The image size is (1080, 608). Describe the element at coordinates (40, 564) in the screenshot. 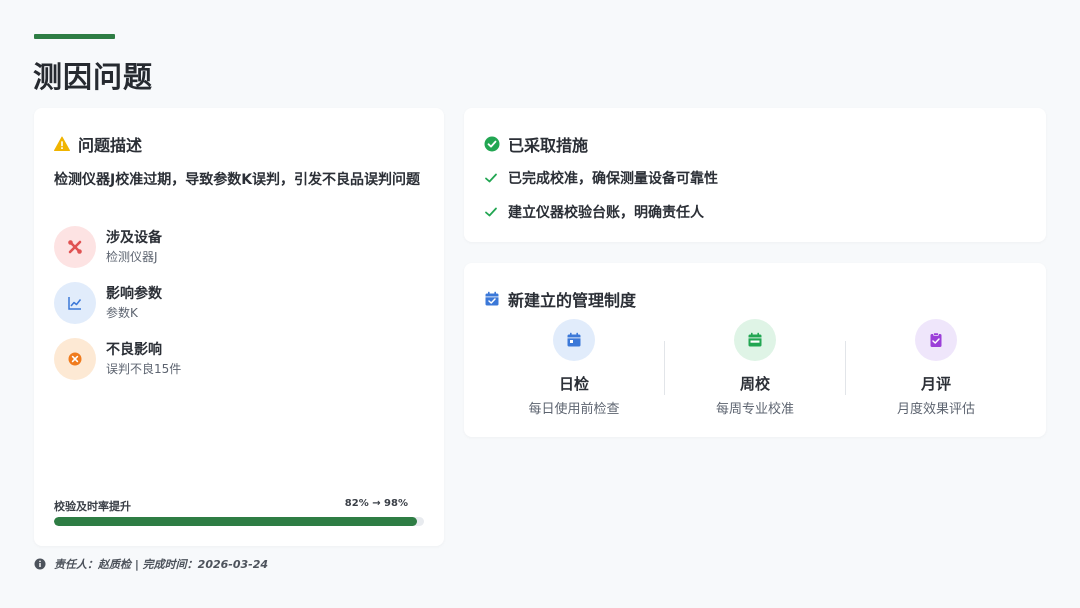

I see `info-icon` at that location.